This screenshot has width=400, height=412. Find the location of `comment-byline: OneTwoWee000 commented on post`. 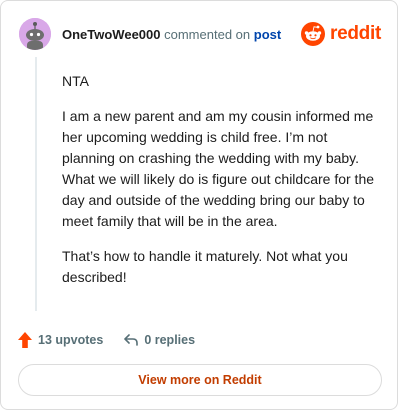

comment-byline: OneTwoWee000 commented on post is located at coordinates (171, 34).